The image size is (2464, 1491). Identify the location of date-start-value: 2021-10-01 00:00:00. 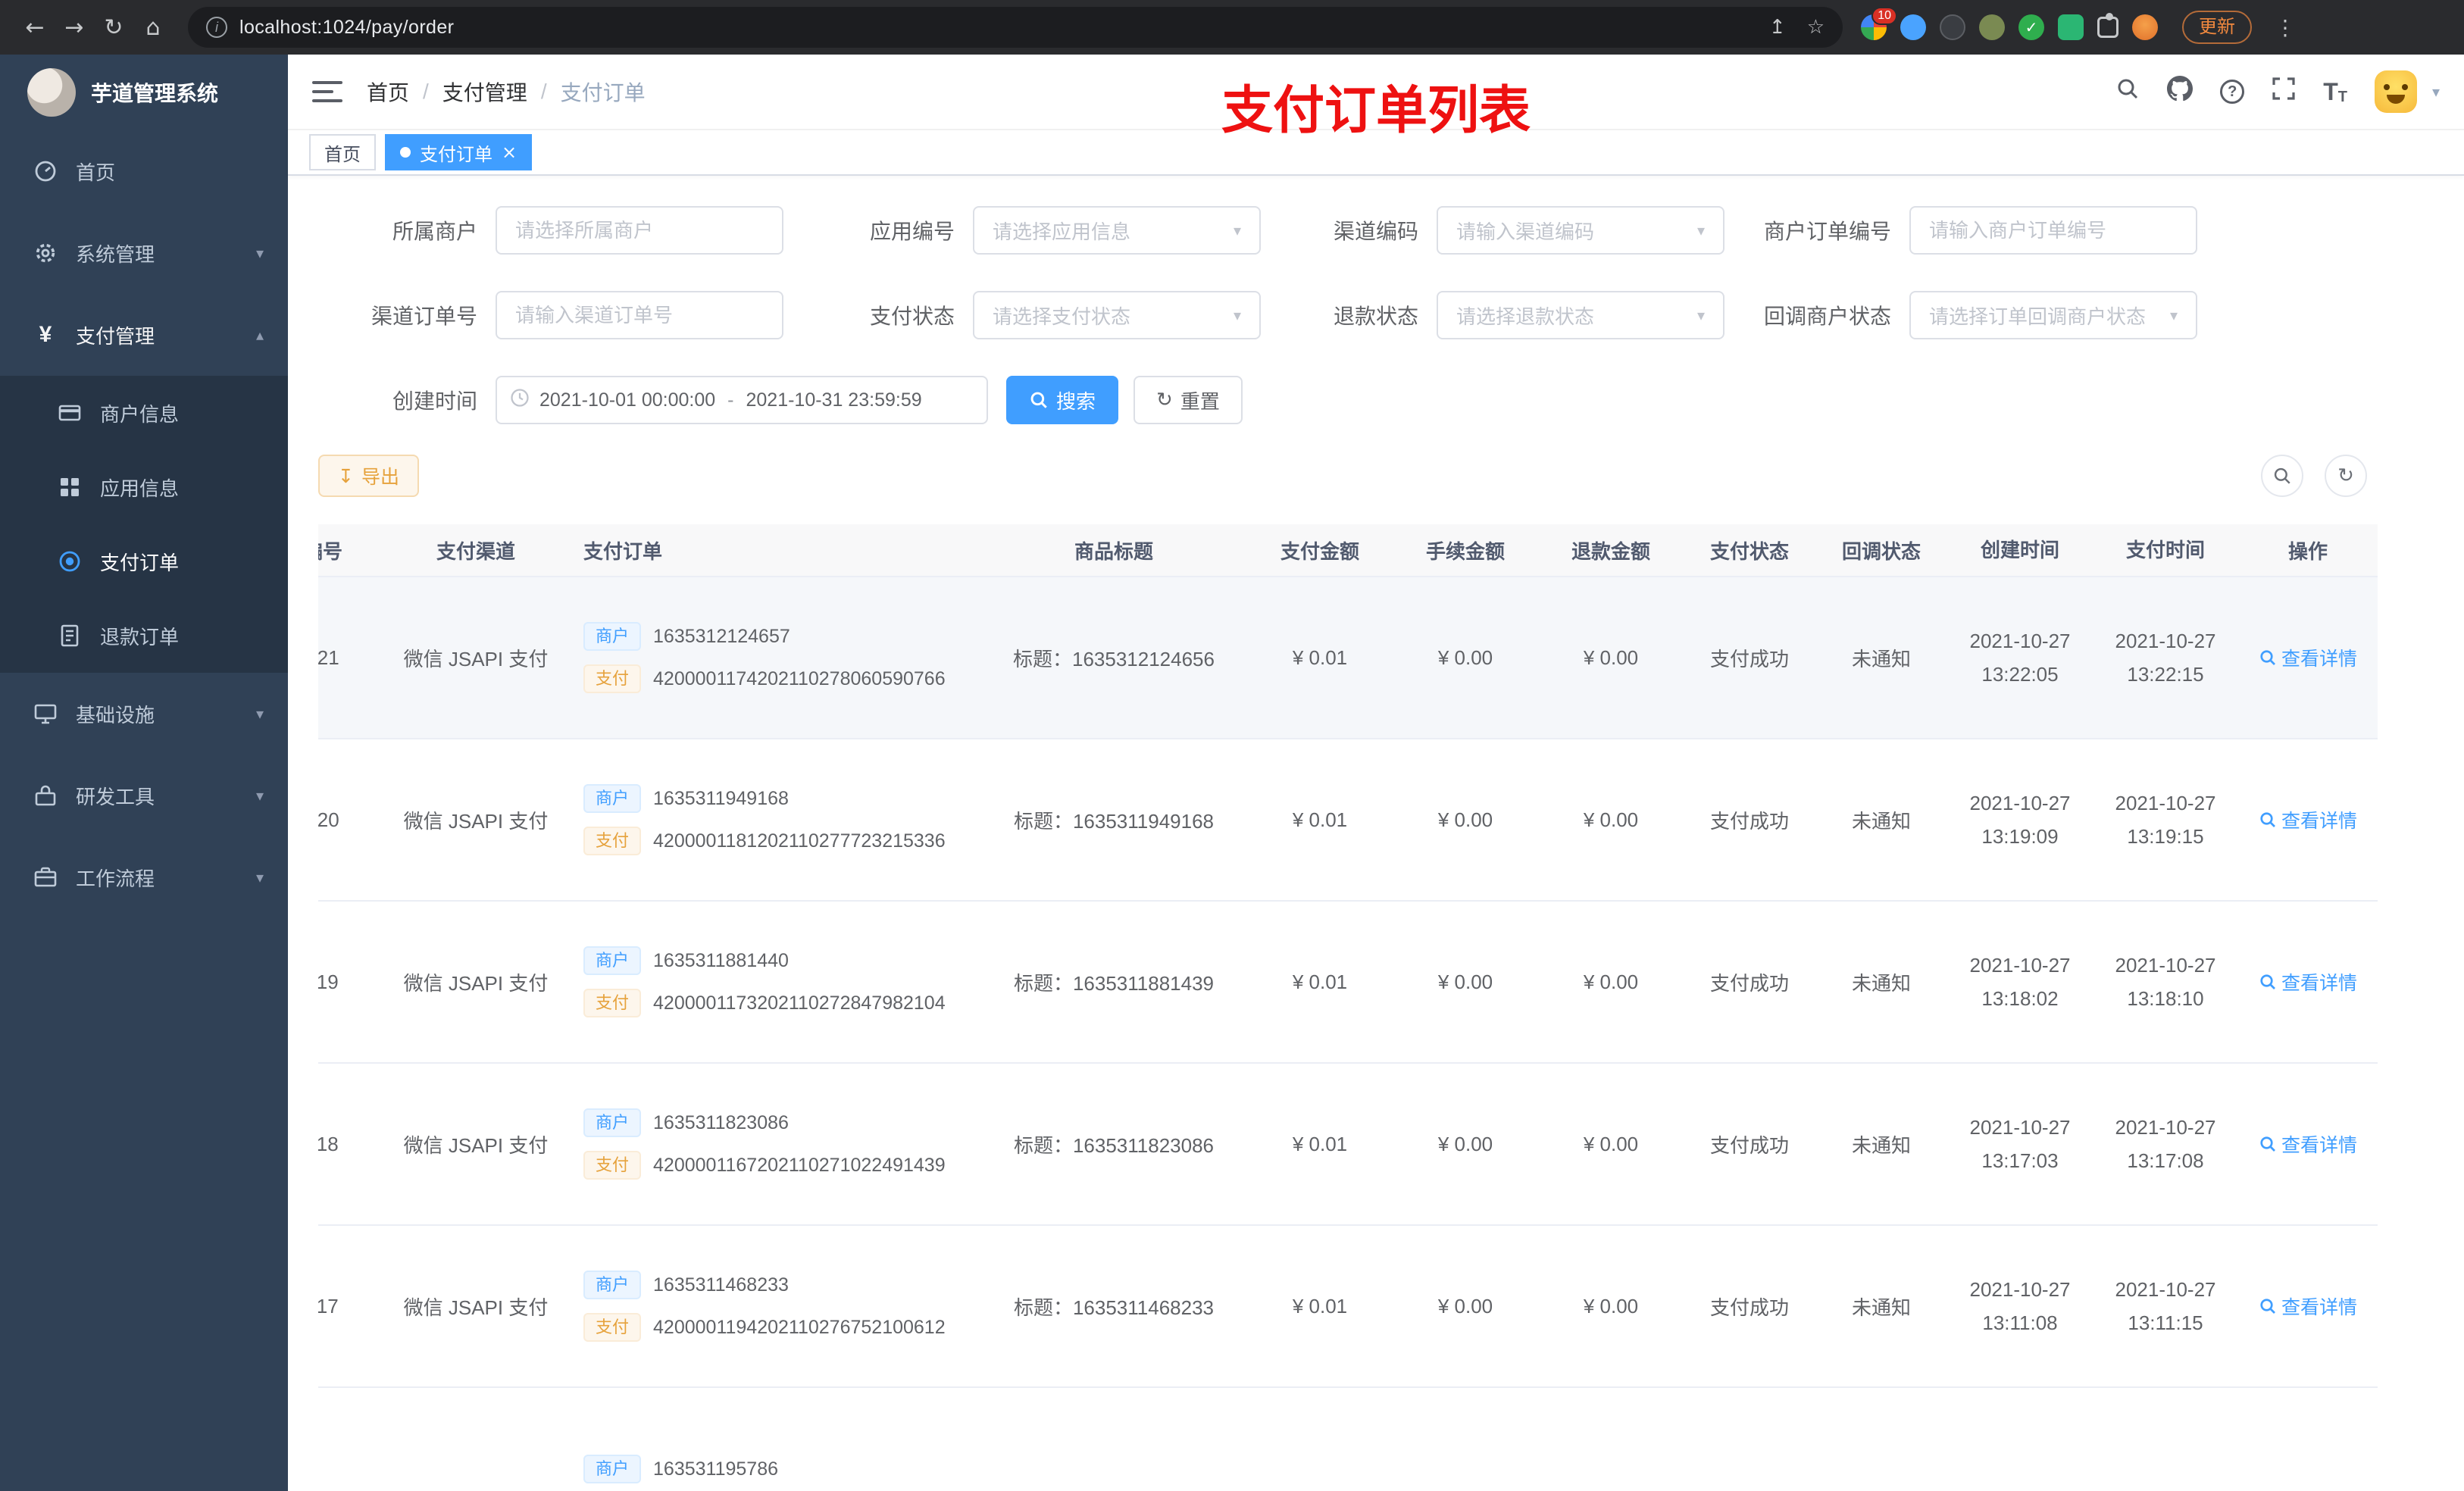
(627, 400).